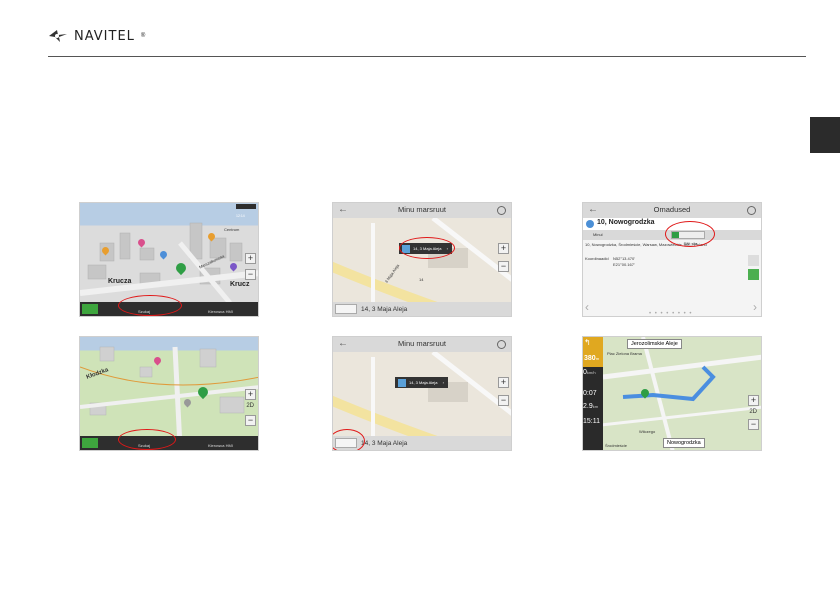  What do you see at coordinates (587, 307) in the screenshot?
I see `prev-page-icon: ‹` at bounding box center [587, 307].